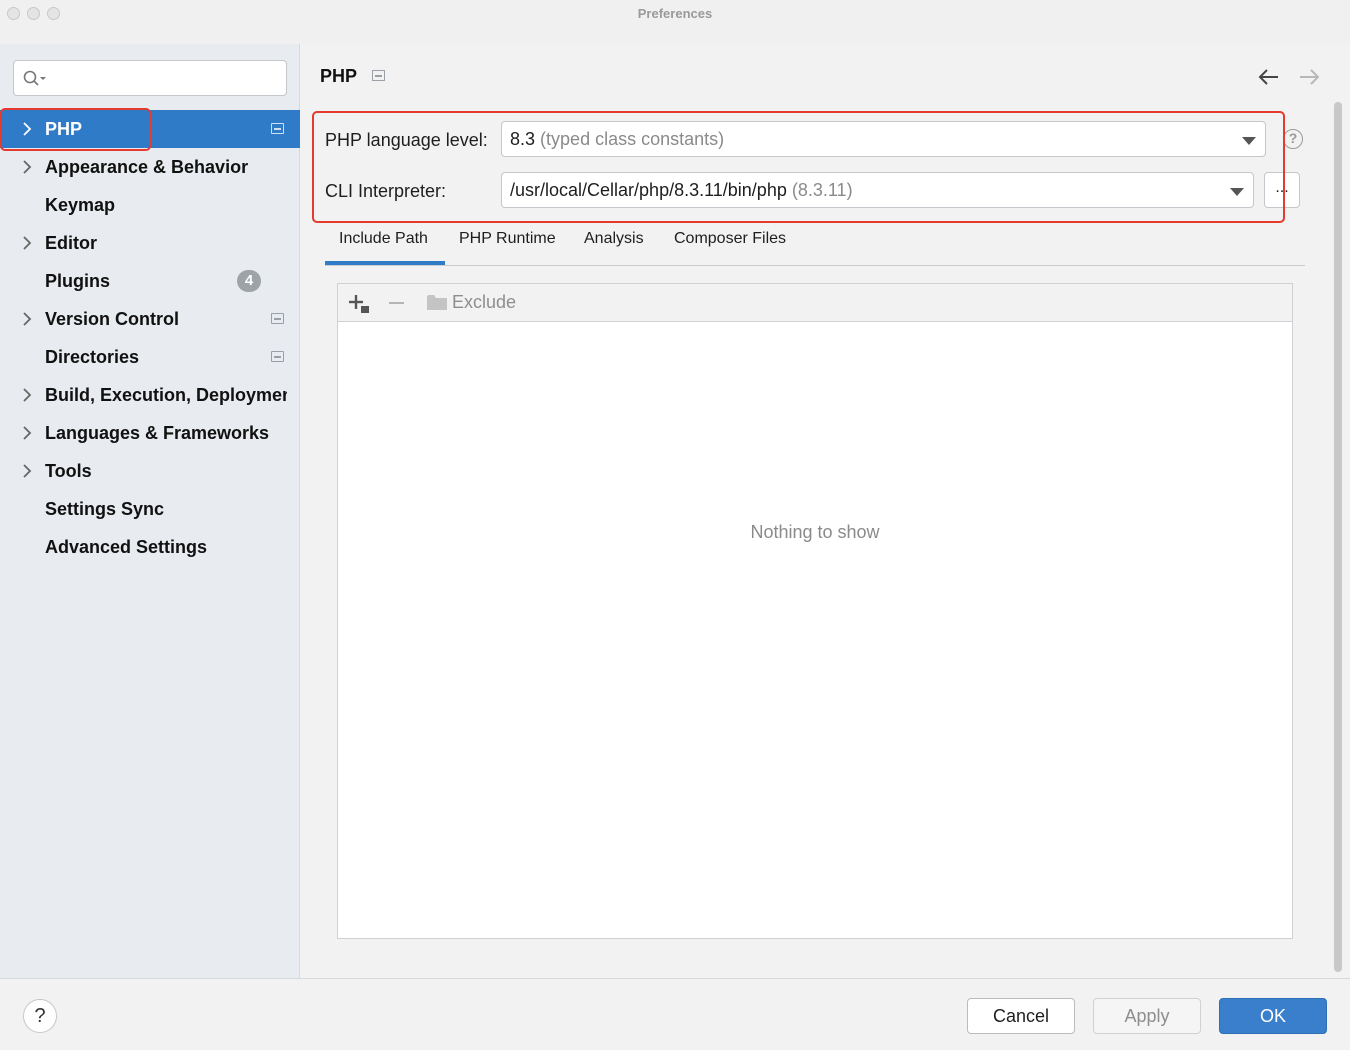 Image resolution: width=1350 pixels, height=1050 pixels. Describe the element at coordinates (112, 319) in the screenshot. I see `sidebar-item-label: Version Control` at that location.